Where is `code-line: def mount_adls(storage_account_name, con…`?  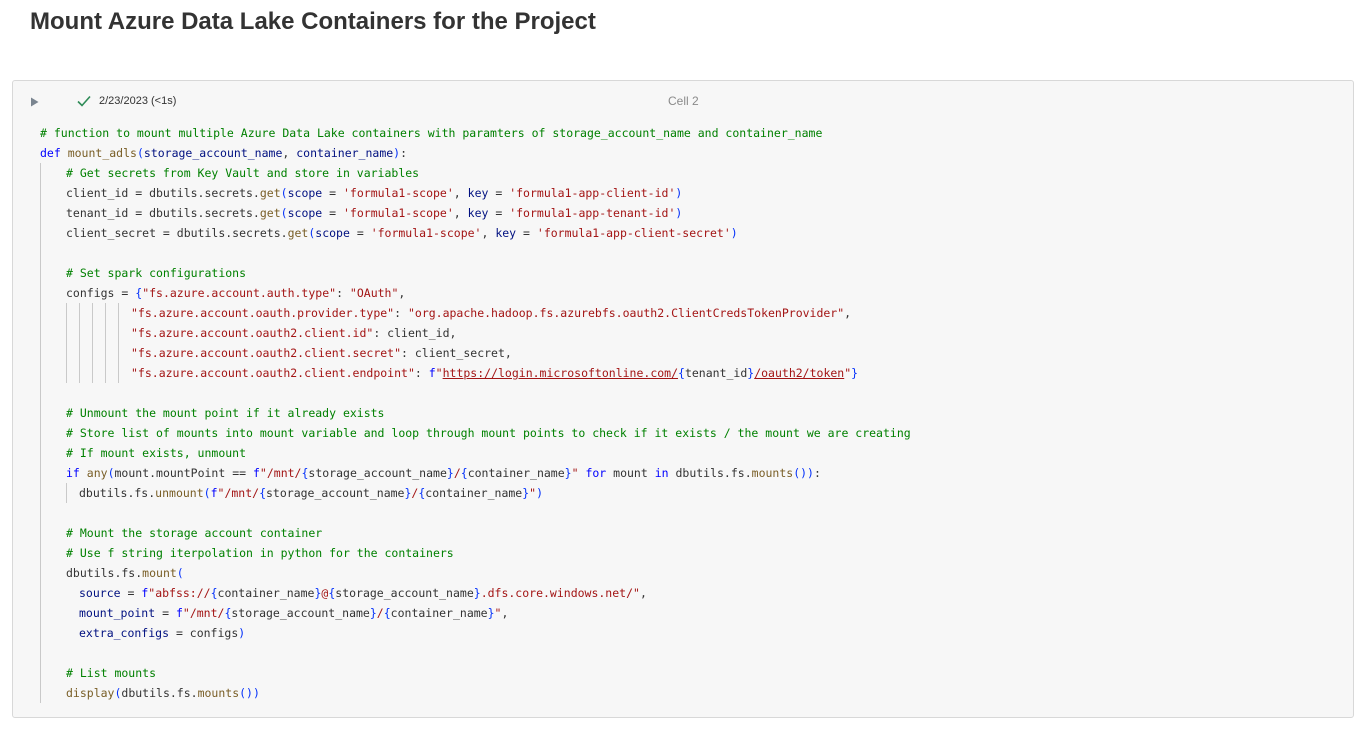
code-line: def mount_adls(storage_account_name, con… is located at coordinates (475, 153).